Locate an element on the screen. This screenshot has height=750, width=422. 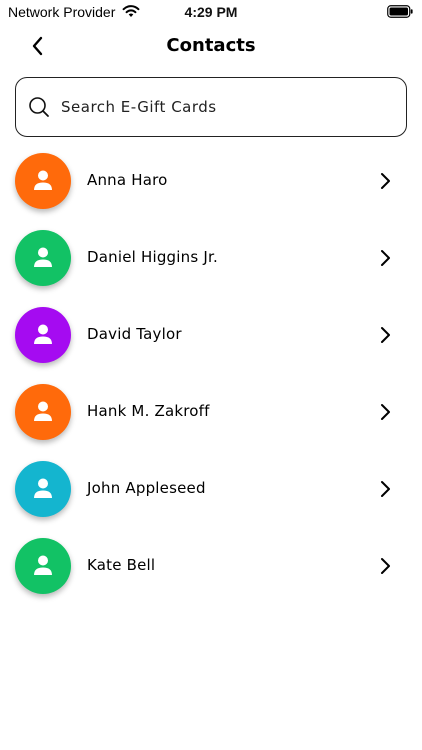
contact-row: Hank M. Zakroff is located at coordinates (211, 412).